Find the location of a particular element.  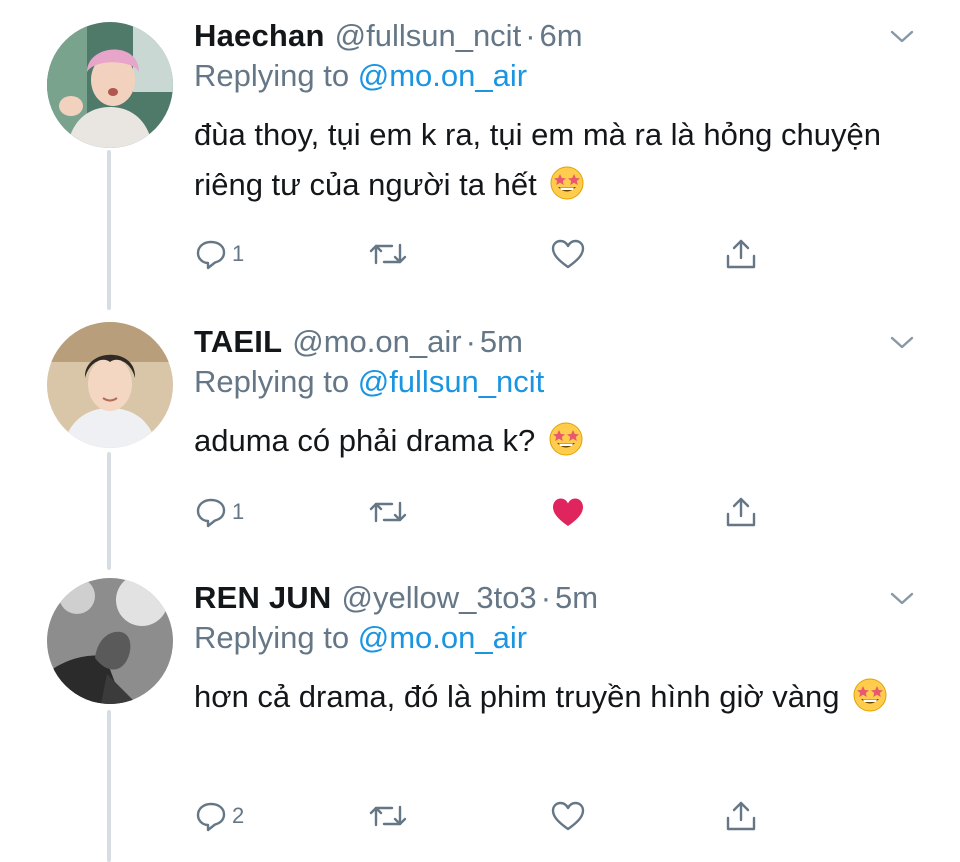

user-handle: @mo.on_air is located at coordinates (376, 342).